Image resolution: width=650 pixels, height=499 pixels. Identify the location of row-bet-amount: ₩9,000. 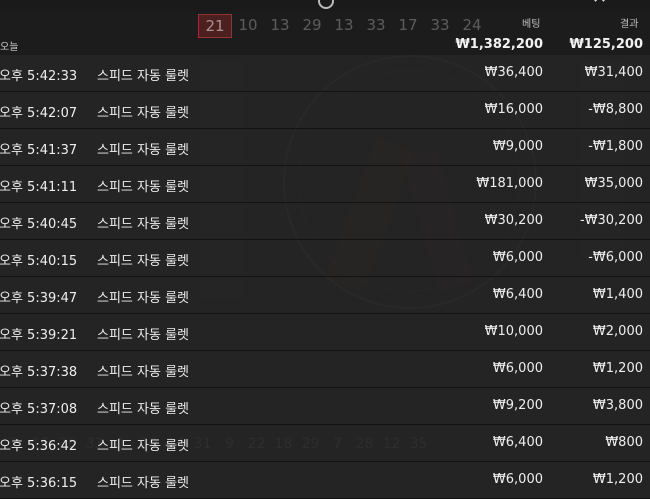
(517, 146).